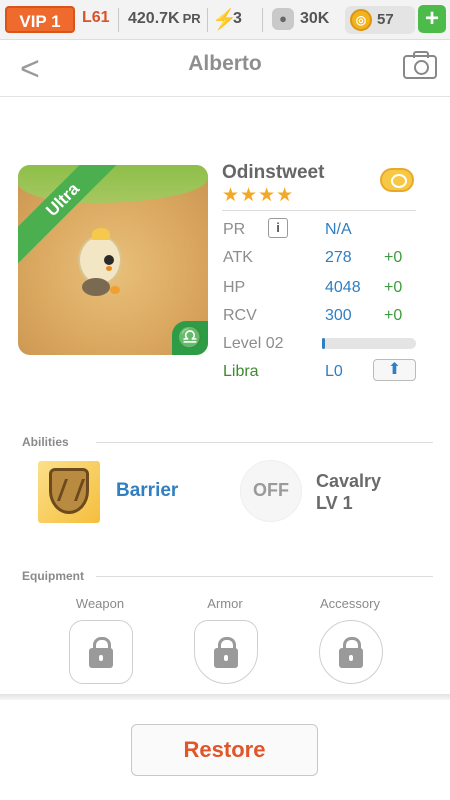 The height and width of the screenshot is (800, 450). I want to click on secondary-ability: Cavalry LV 1, so click(348, 492).